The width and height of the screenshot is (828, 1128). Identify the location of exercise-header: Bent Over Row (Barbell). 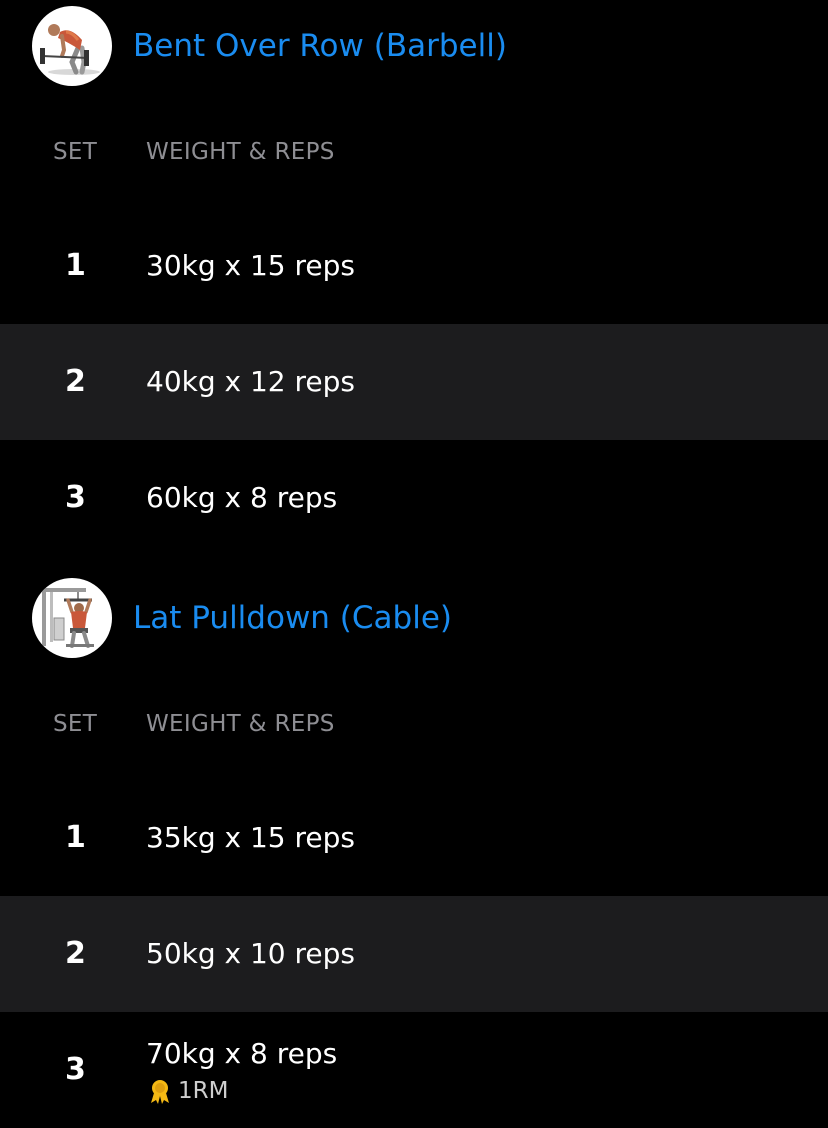
(414, 46).